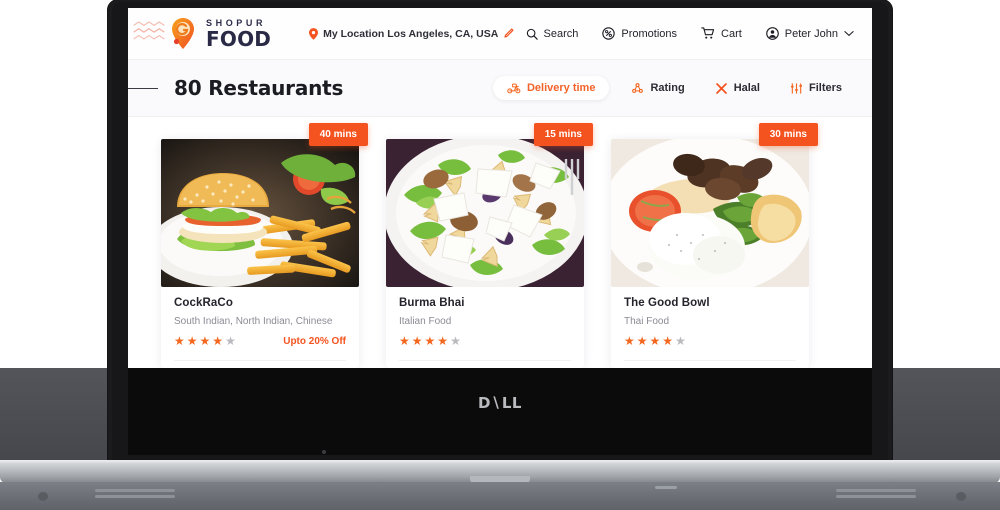  I want to click on laptop-vent-right, so click(876, 490).